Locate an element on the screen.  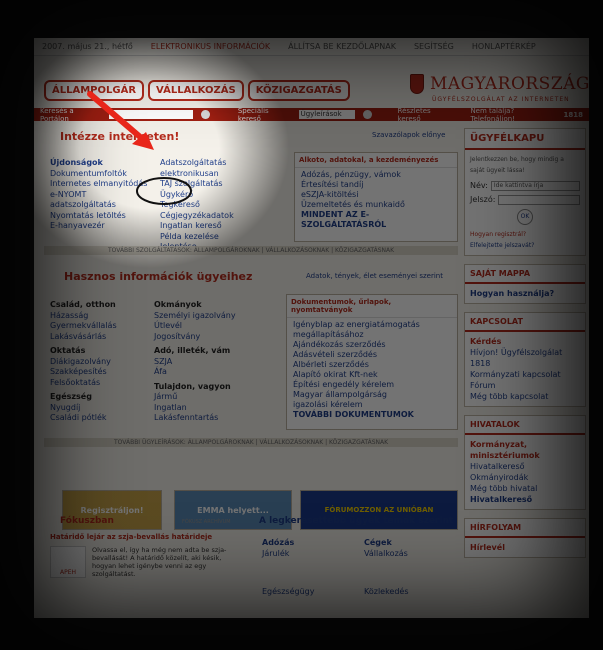
search-go-button is located at coordinates (205, 114).